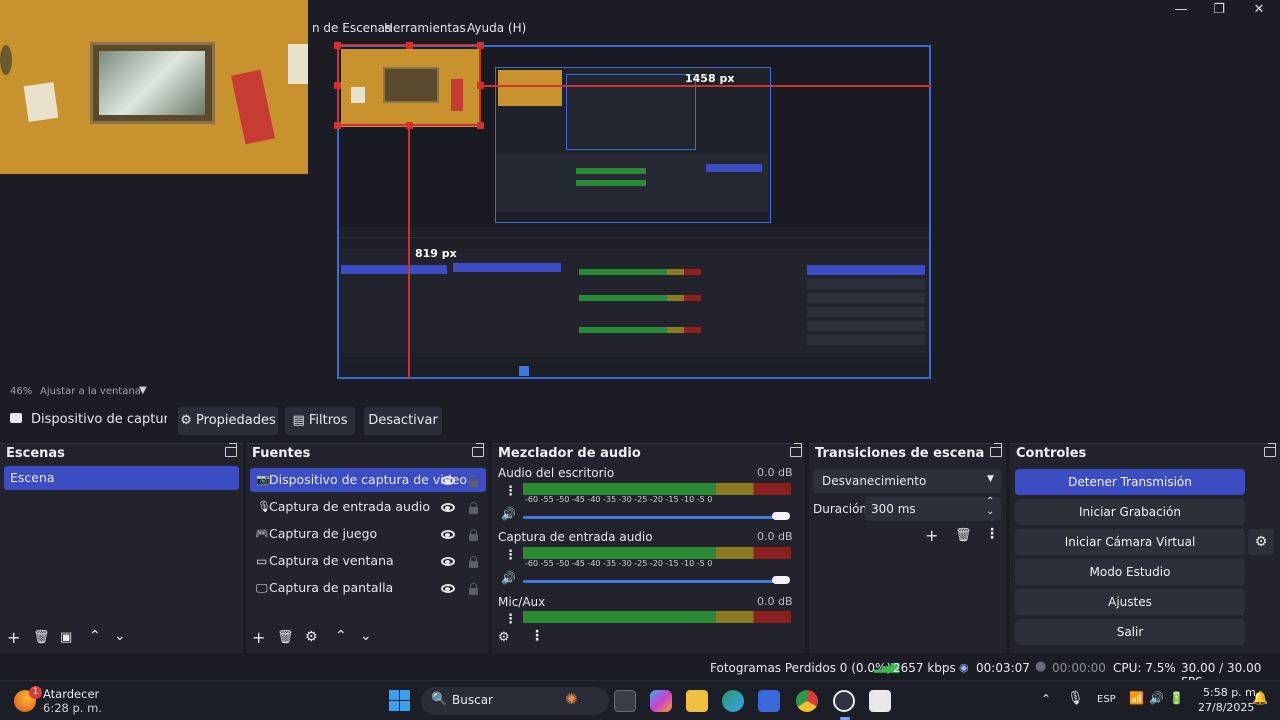 Image resolution: width=1280 pixels, height=720 pixels. Describe the element at coordinates (496, 28) in the screenshot. I see `menu-help: Ayuda (H)` at that location.